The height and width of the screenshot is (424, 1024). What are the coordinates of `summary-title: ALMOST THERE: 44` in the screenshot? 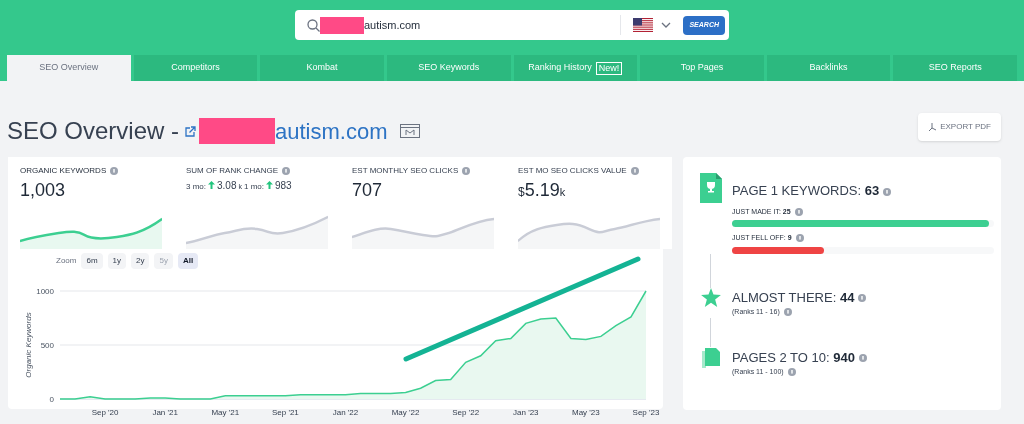 It's located at (793, 297).